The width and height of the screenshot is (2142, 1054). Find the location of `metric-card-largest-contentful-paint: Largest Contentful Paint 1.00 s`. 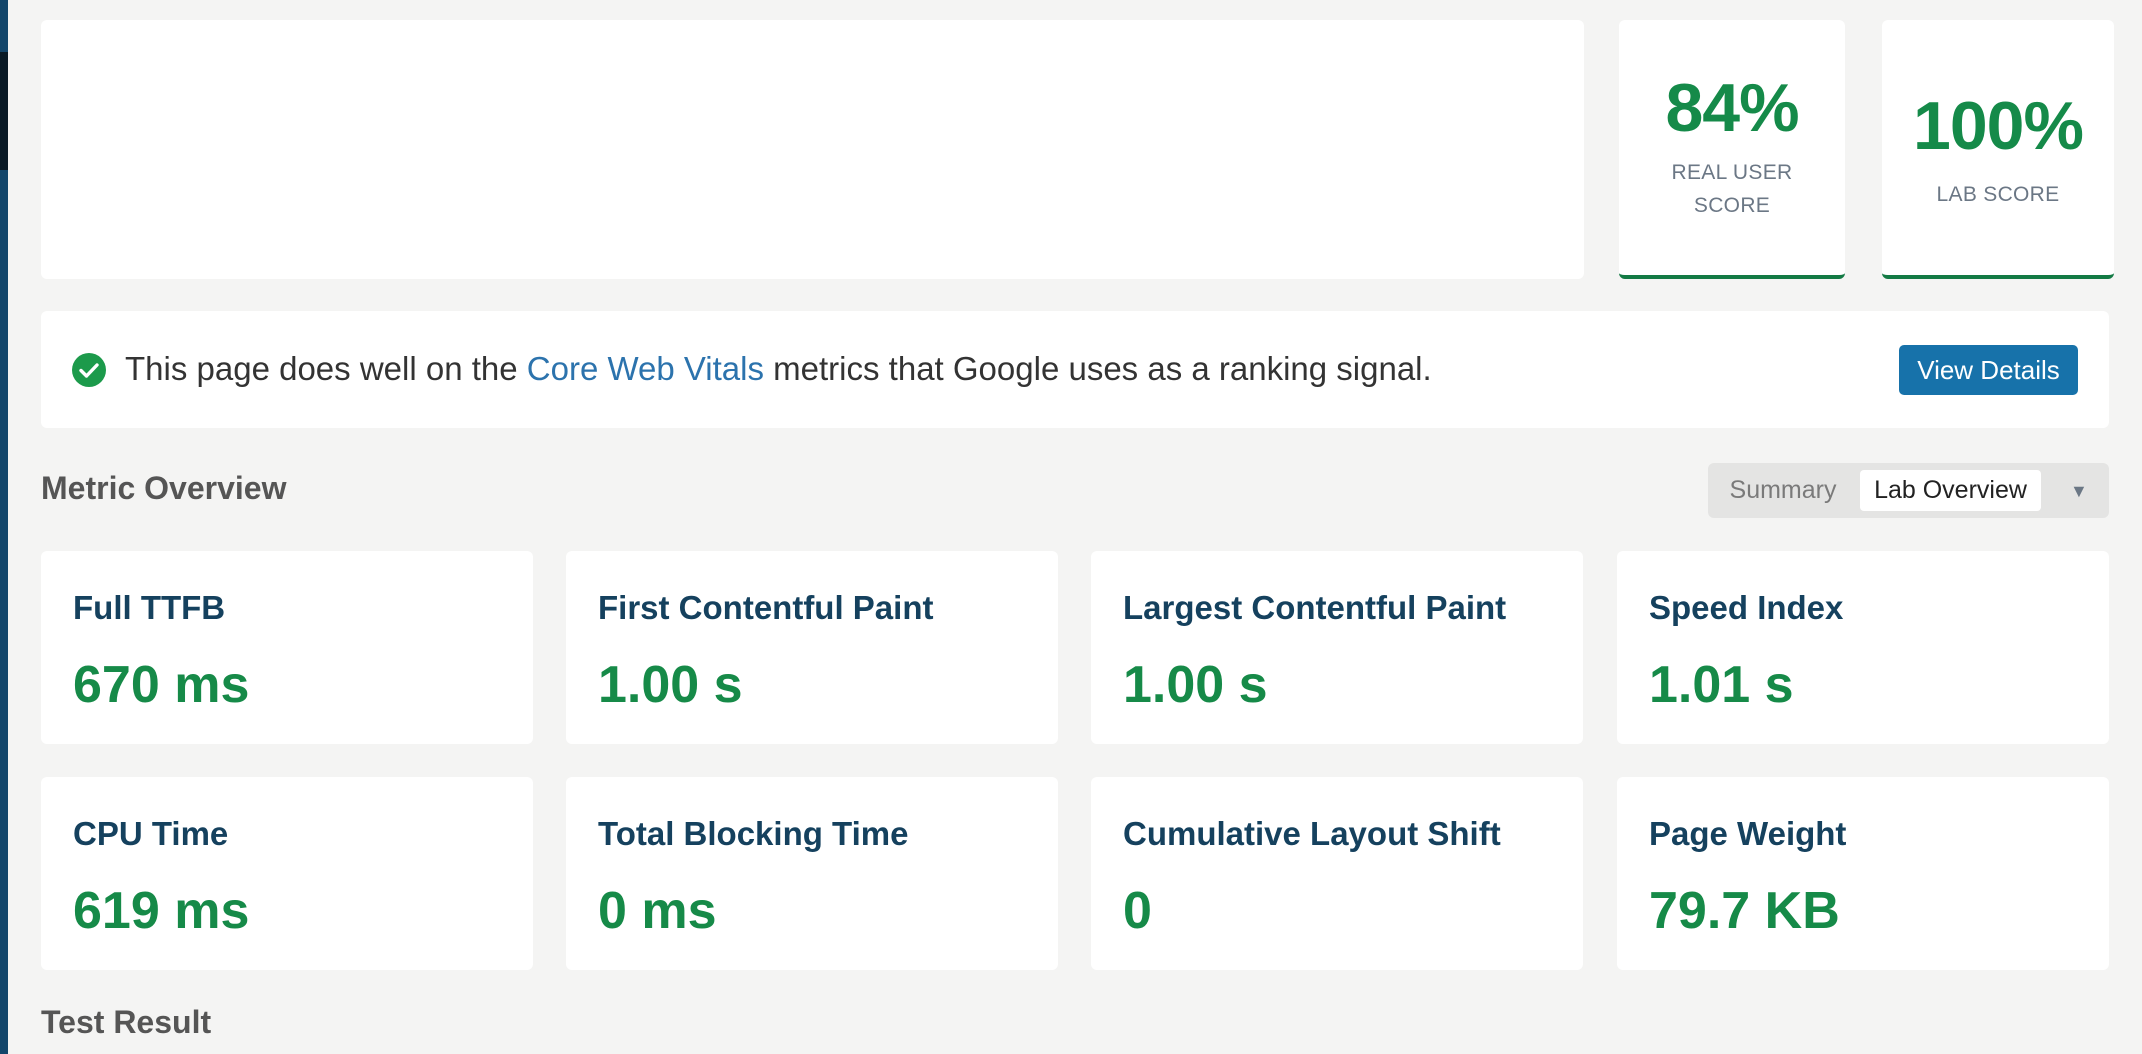

metric-card-largest-contentful-paint: Largest Contentful Paint 1.00 s is located at coordinates (1337, 647).